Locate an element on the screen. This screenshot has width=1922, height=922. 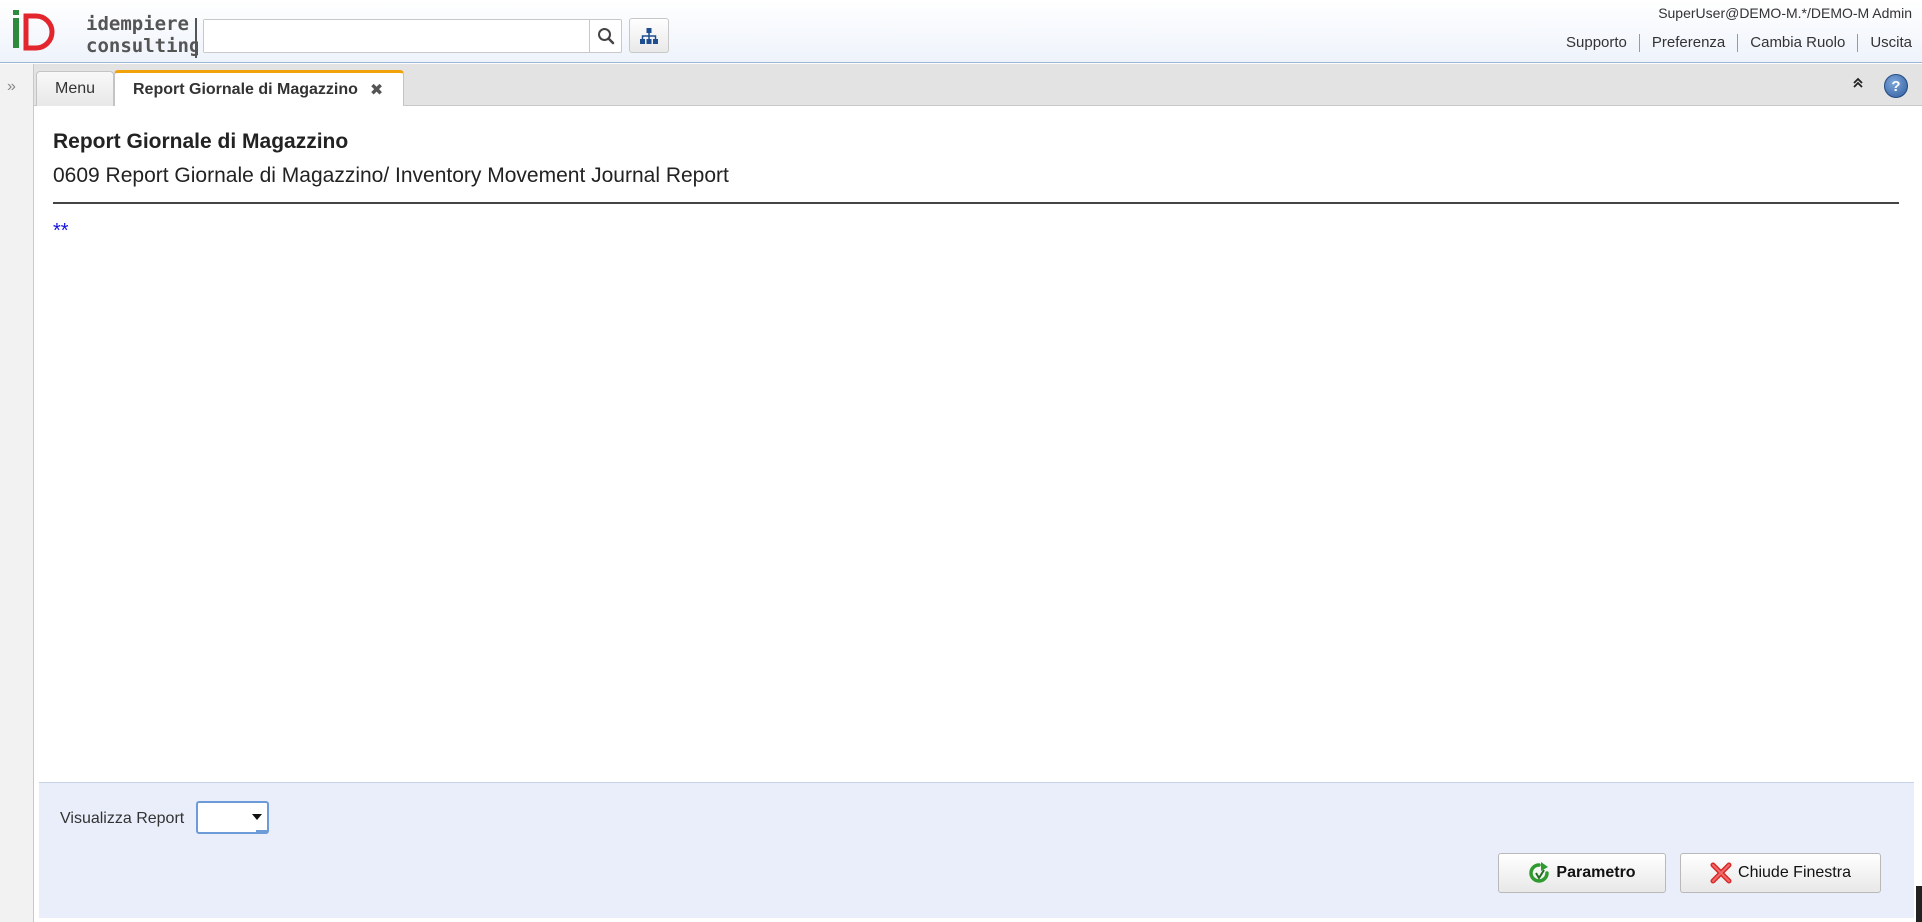
select-underline is located at coordinates (261, 831).